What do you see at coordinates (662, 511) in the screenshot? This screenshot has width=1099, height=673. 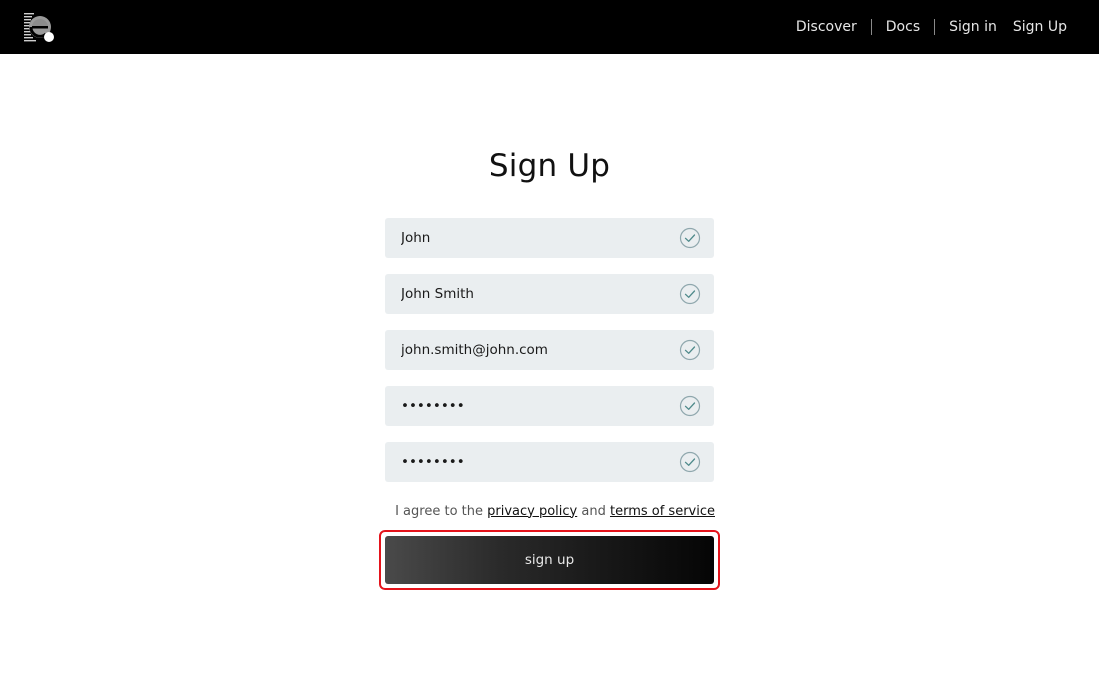 I see `terms-of-service-link: terms of service` at bounding box center [662, 511].